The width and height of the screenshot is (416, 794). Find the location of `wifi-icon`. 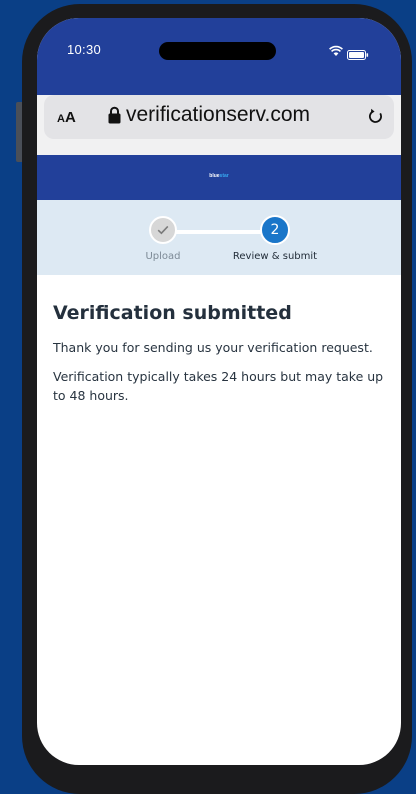

wifi-icon is located at coordinates (336, 51).